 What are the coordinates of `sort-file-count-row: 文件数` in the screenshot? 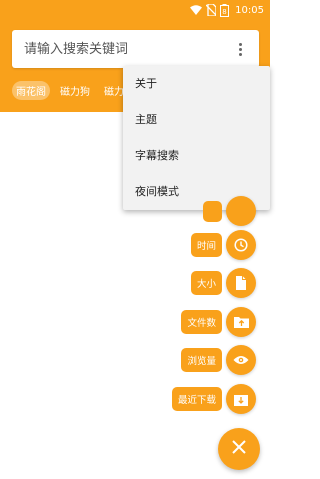 It's located at (218, 322).